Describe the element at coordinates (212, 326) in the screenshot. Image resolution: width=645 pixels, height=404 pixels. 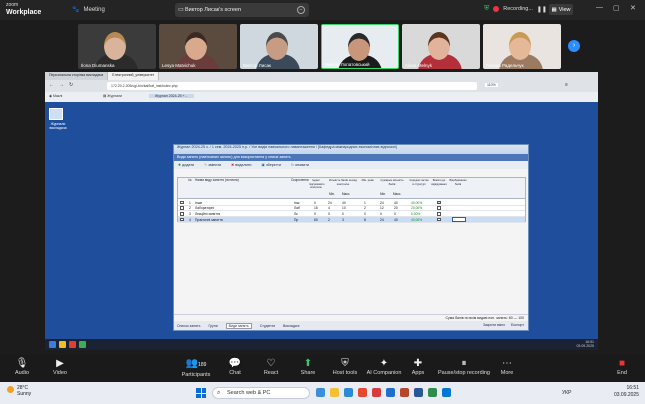
I see `bottom-tab: Групи` at that location.